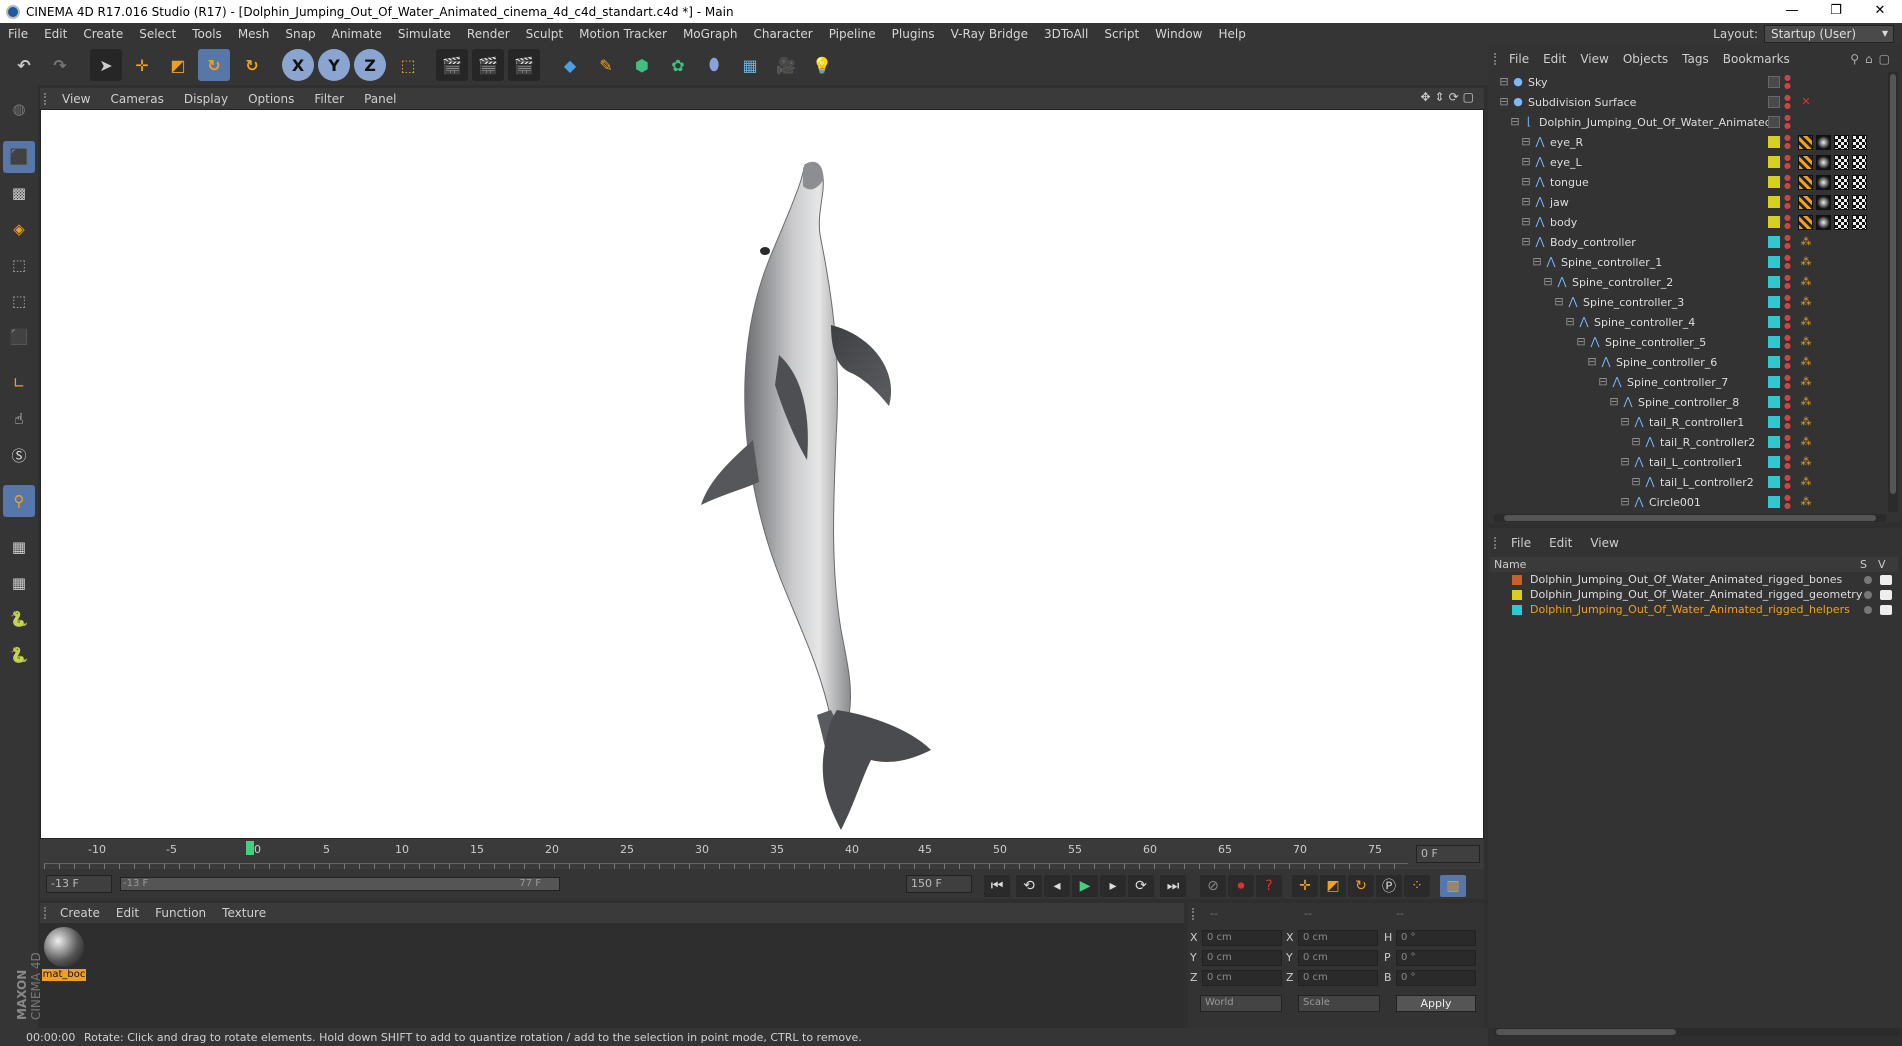 Image resolution: width=1902 pixels, height=1046 pixels. Describe the element at coordinates (207, 34) in the screenshot. I see `menu-tools: Tools` at that location.